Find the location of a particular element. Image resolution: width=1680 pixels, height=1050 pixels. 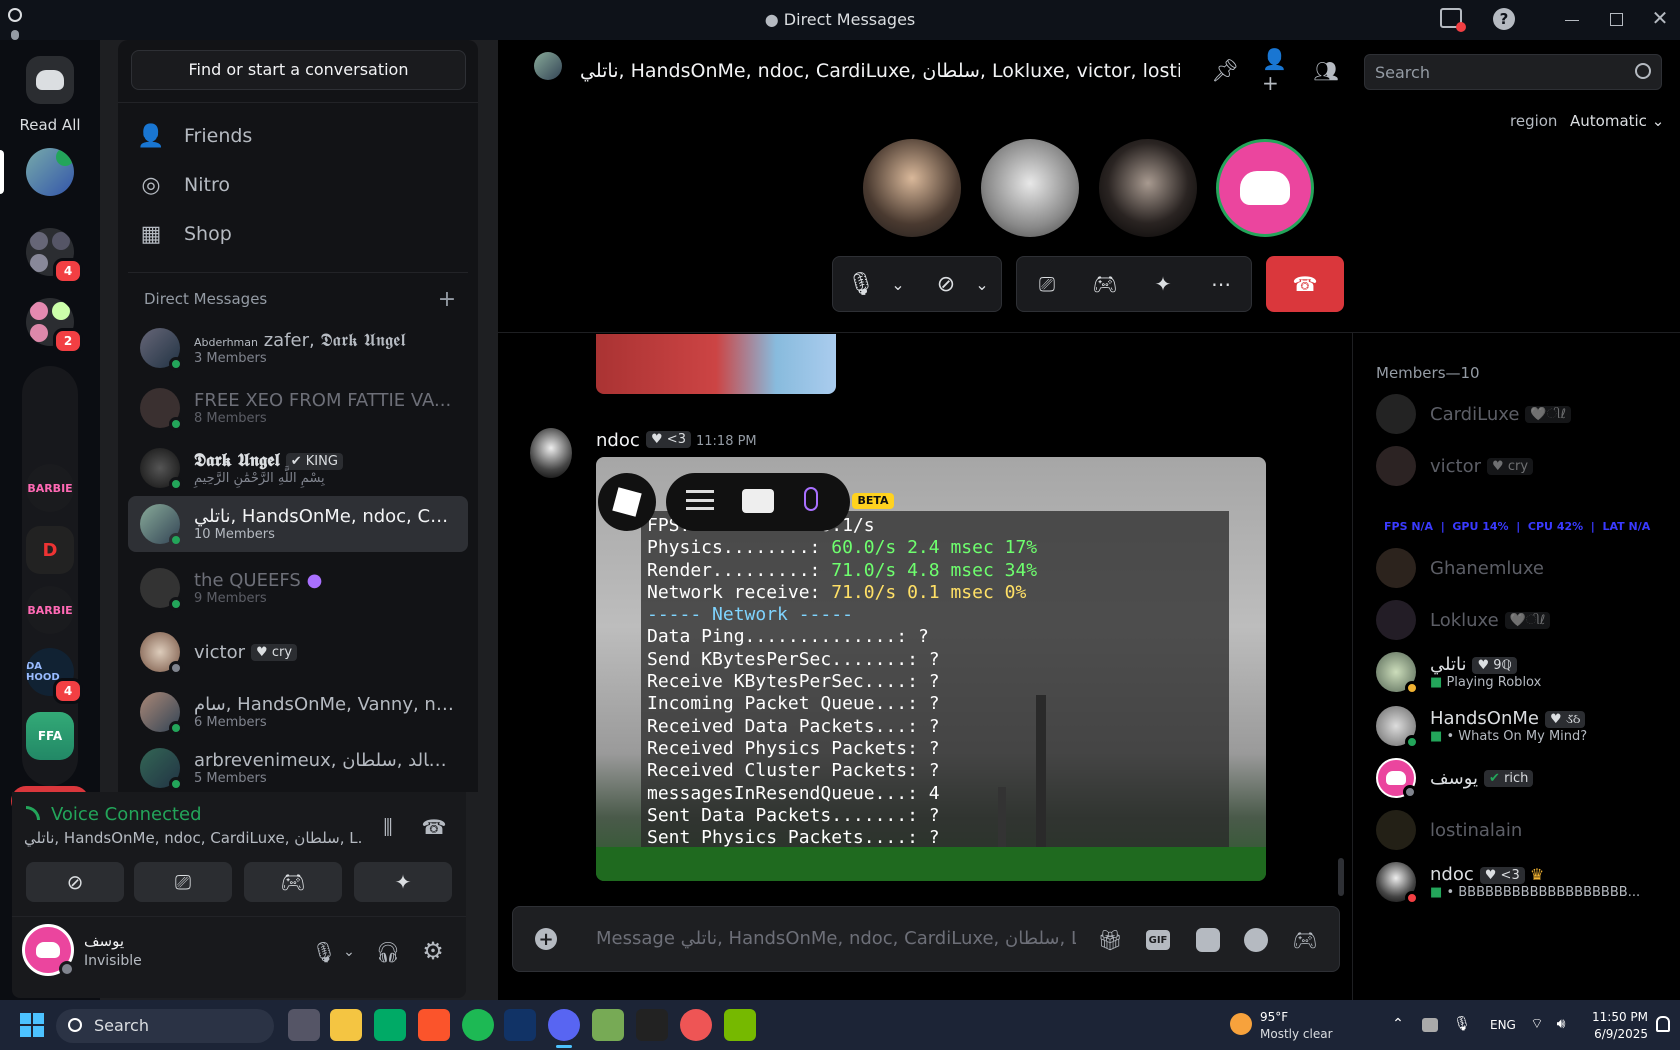

create-dm-plus-icon: + is located at coordinates (447, 299).